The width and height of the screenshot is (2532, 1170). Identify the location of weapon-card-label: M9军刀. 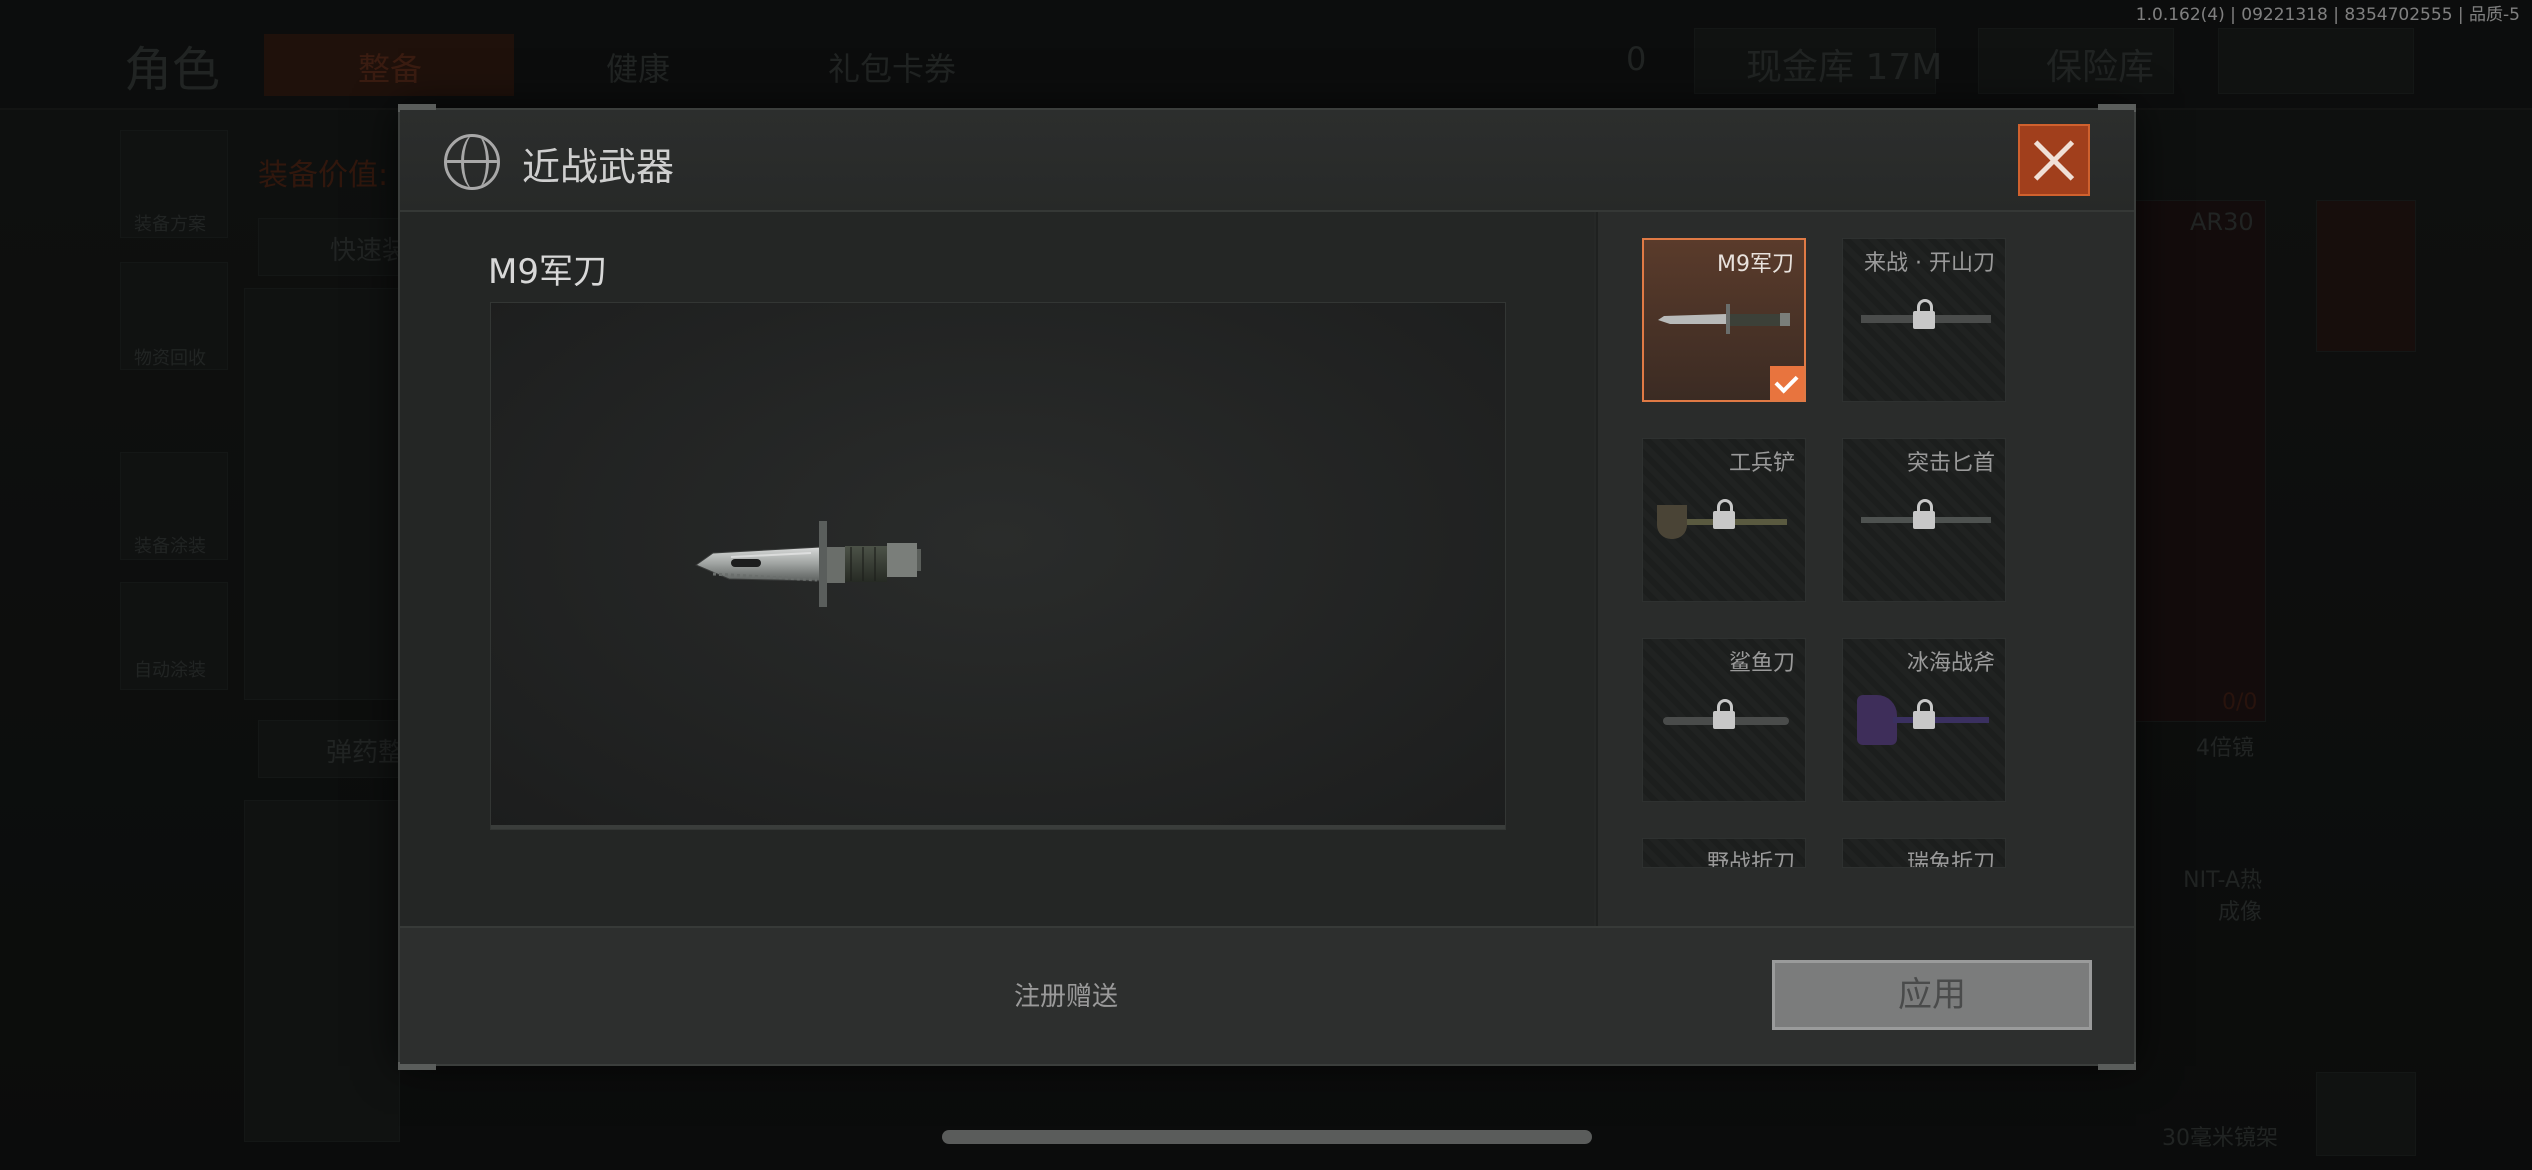
(1755, 264).